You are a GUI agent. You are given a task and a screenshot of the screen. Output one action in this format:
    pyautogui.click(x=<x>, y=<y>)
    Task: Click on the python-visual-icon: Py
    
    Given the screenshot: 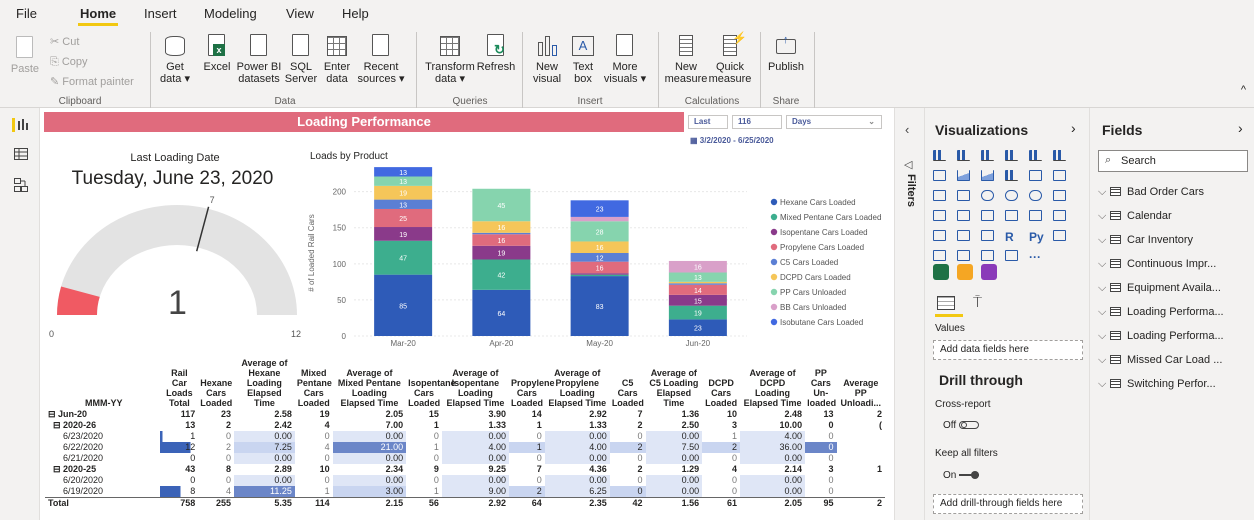 What is the action you would take?
    pyautogui.click(x=1036, y=237)
    